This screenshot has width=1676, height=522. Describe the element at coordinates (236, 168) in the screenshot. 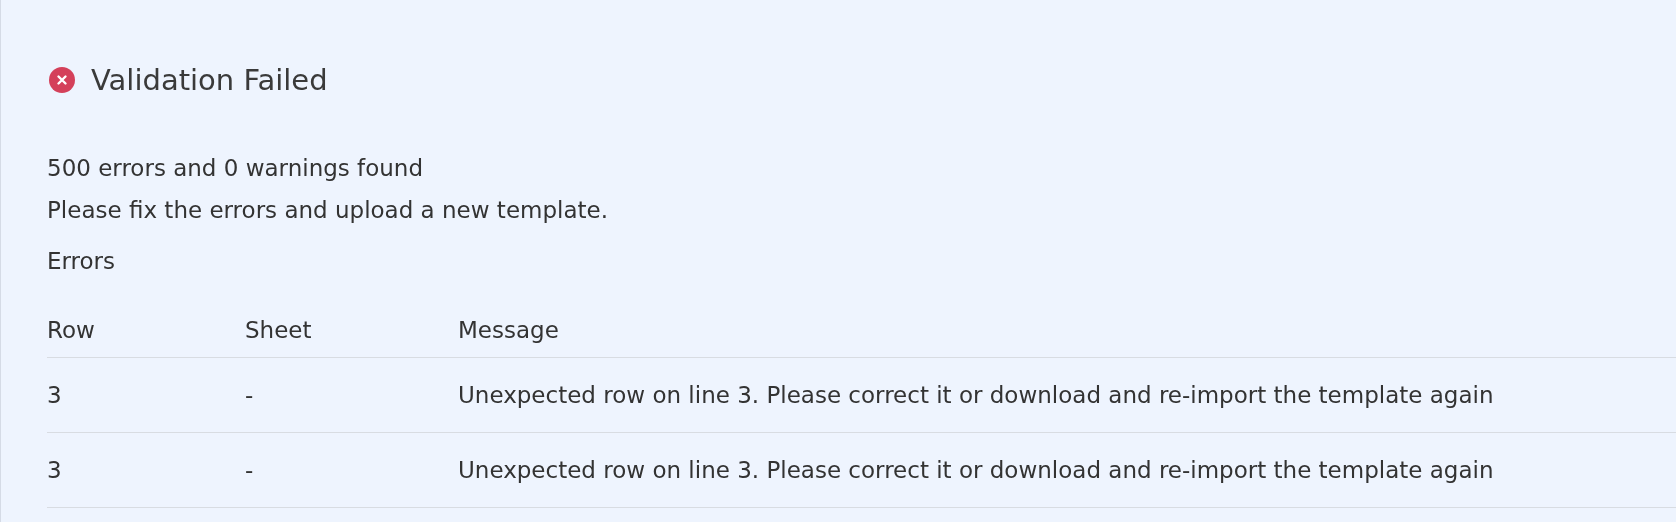

I see `summary-text: 500 errors and 0 warnings found` at that location.